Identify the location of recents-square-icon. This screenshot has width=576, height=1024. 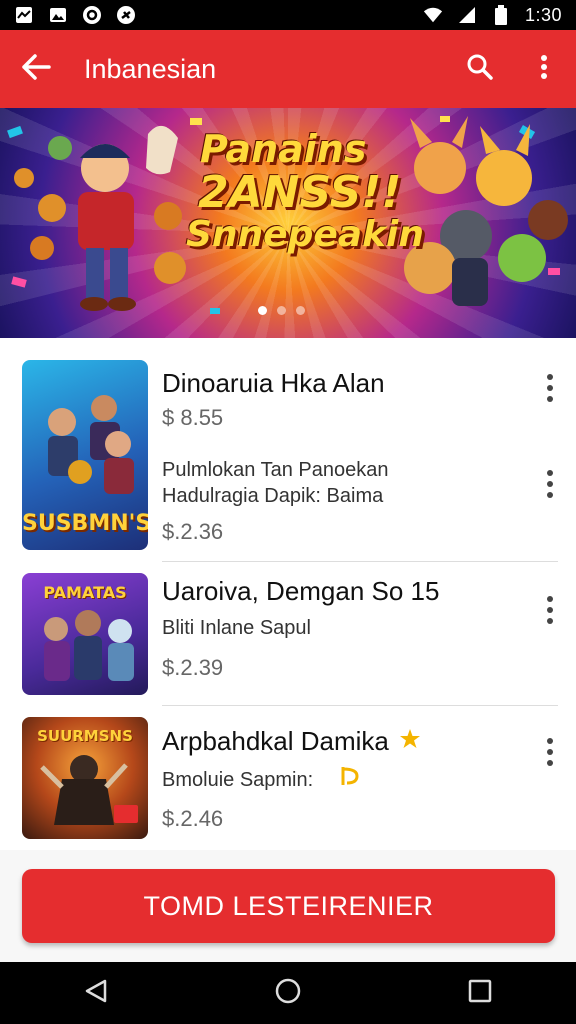
(480, 993).